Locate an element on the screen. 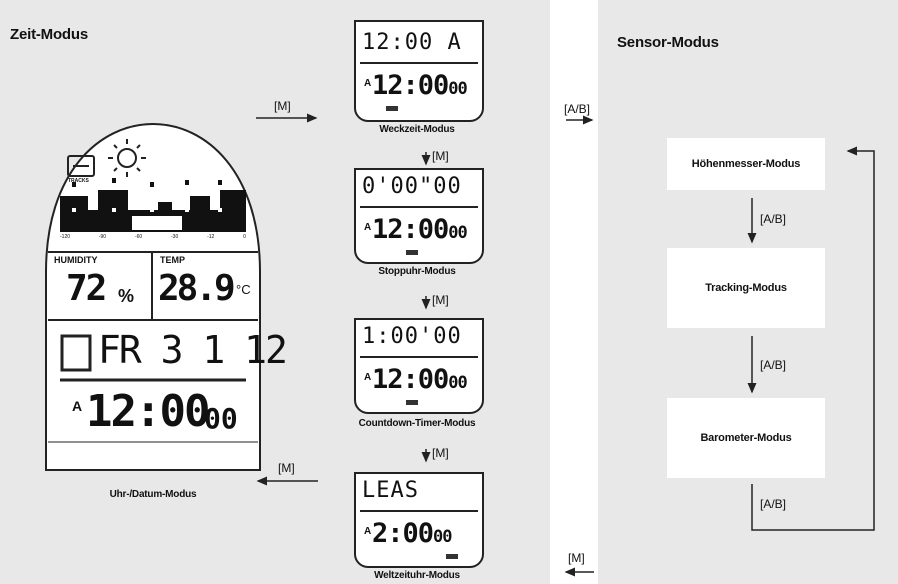 The height and width of the screenshot is (584, 898). ab-label-2: [A/B] is located at coordinates (773, 365).